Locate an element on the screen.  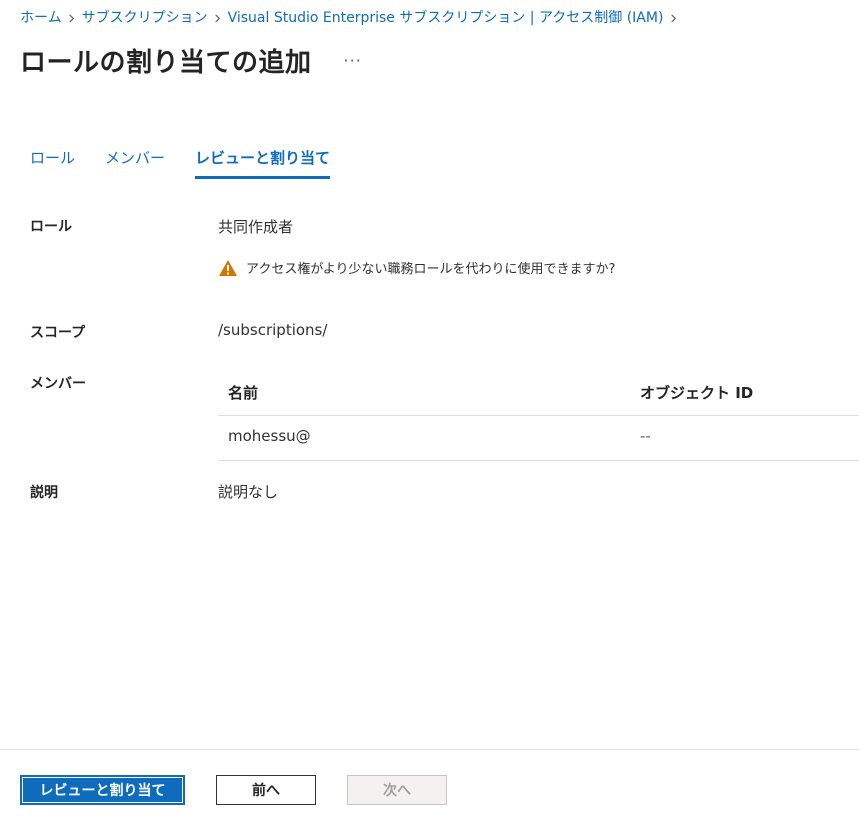
members-table: 名前 オブジェクト ID mohessu@ -- is located at coordinates (538, 416).